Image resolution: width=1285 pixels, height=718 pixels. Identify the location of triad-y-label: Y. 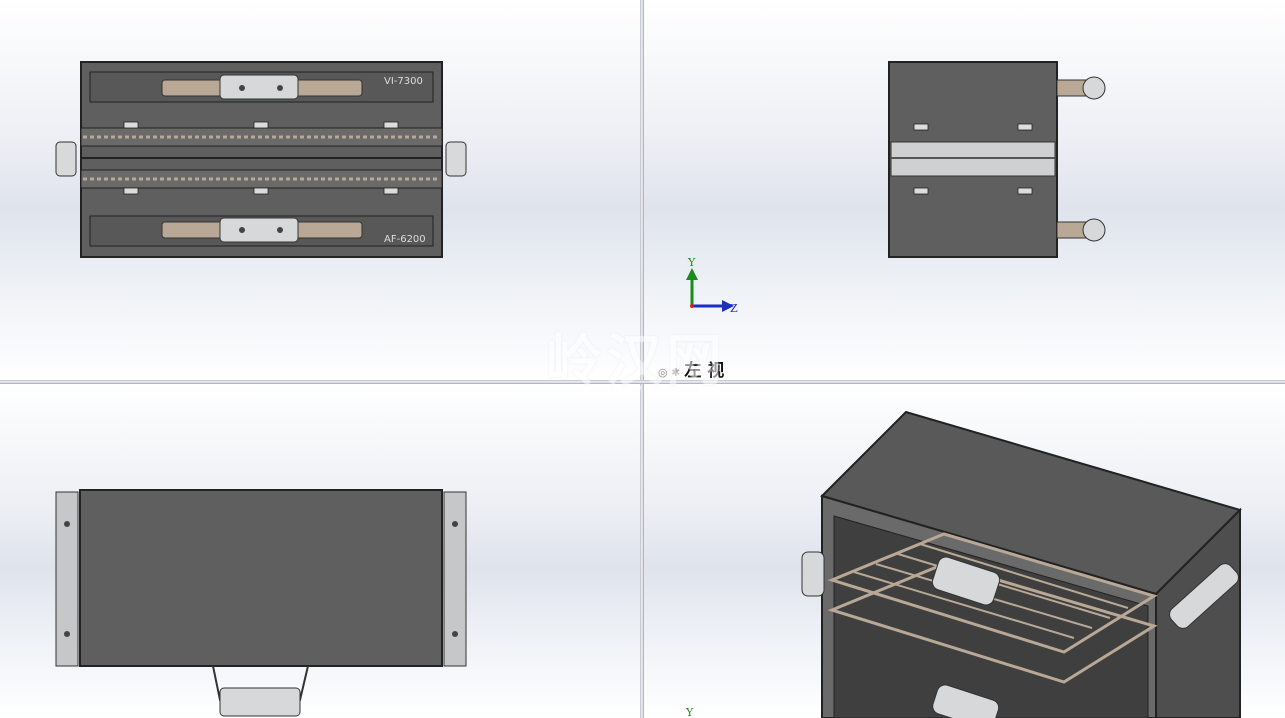
(691, 262).